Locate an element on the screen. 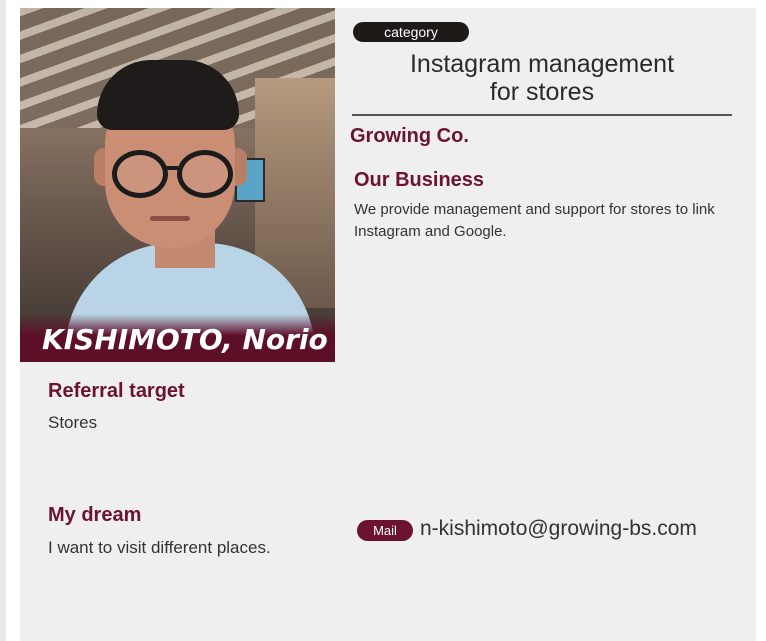 The height and width of the screenshot is (641, 766). headline: Instagram management for stores is located at coordinates (542, 78).